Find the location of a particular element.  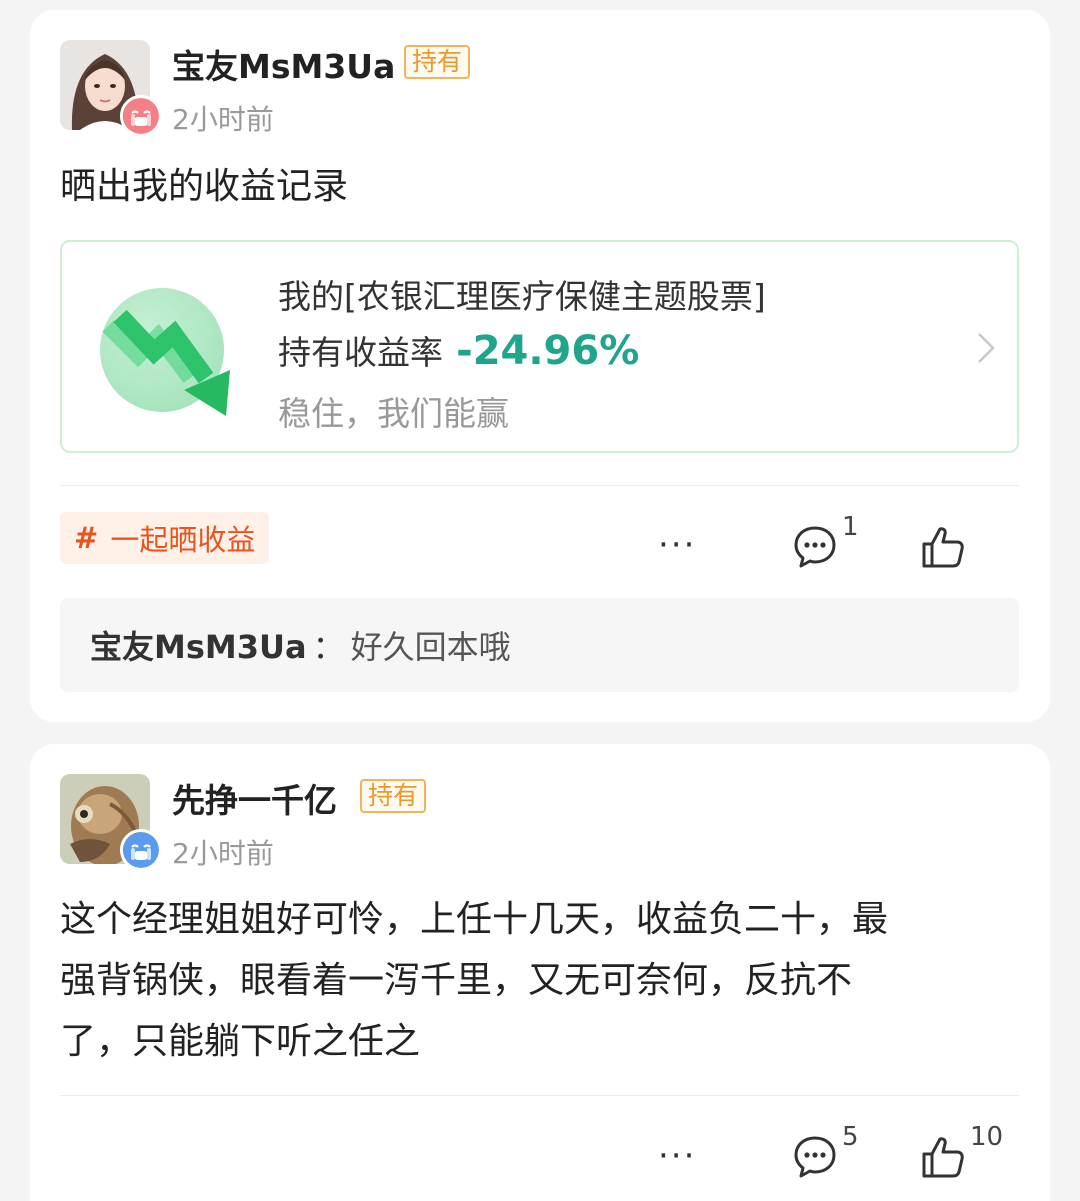

fund-name: 我的[农银汇理医疗保健主题股票] is located at coordinates (522, 296).